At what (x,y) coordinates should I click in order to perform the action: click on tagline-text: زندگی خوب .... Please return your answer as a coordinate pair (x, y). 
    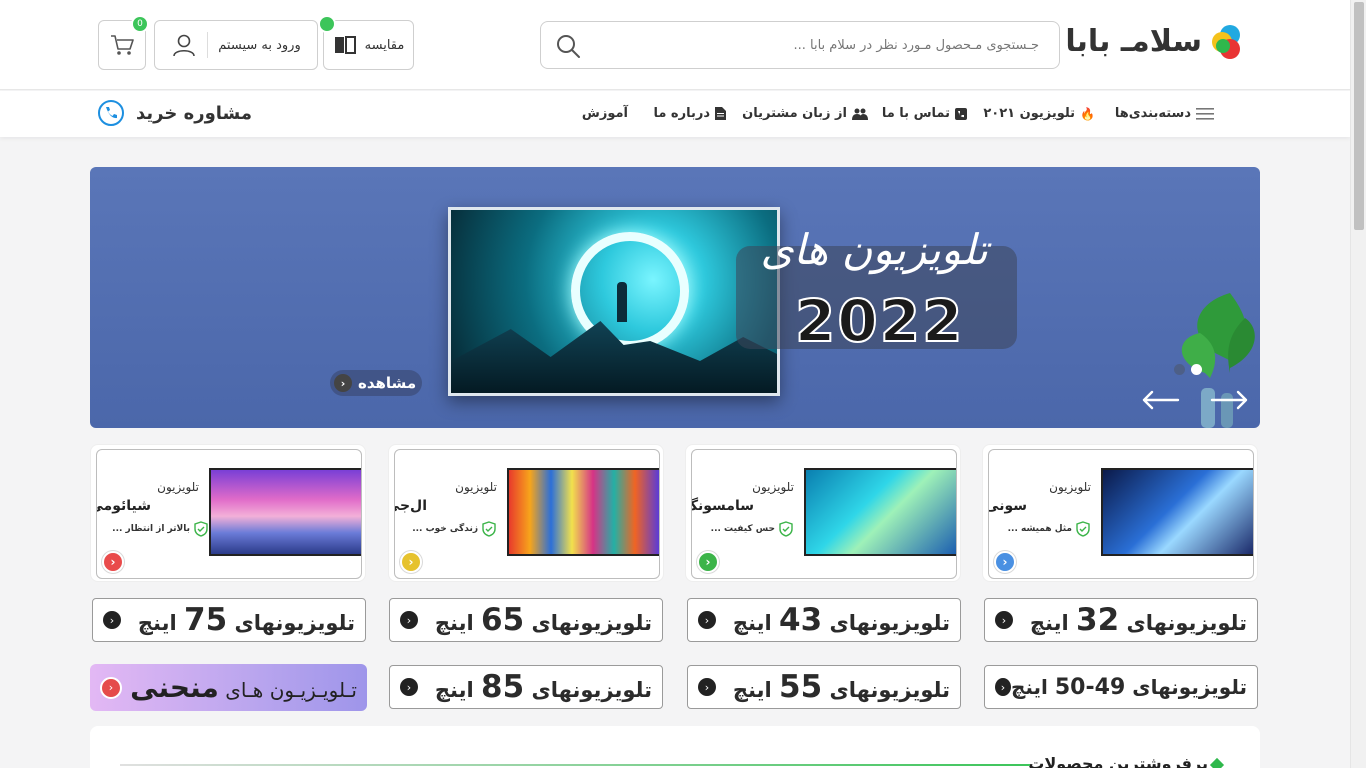
    Looking at the image, I should click on (445, 529).